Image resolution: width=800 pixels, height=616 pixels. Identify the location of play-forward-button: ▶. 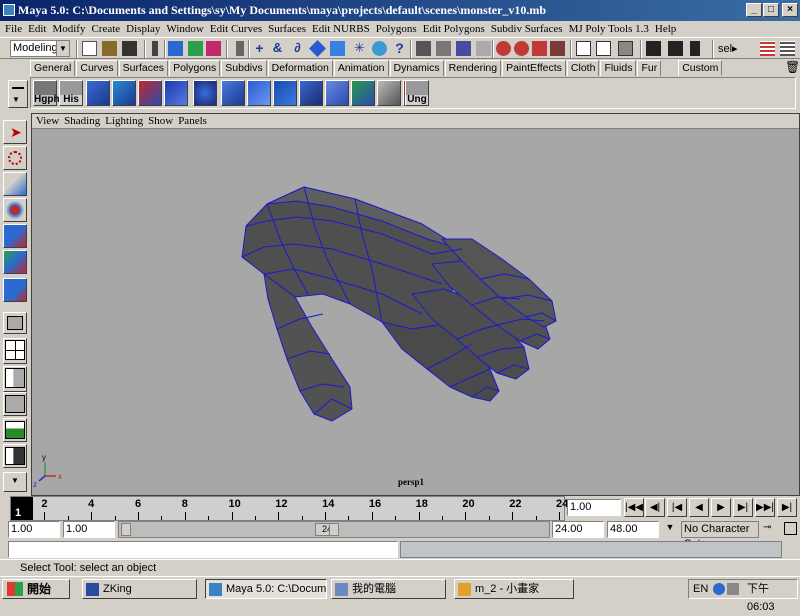
(721, 507).